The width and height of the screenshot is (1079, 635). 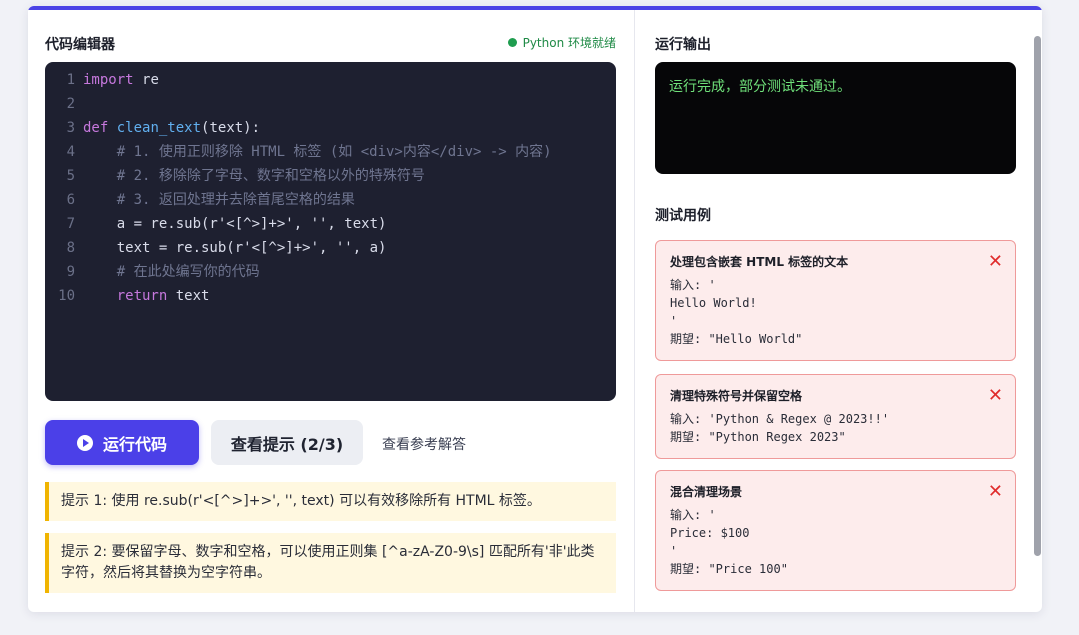 I want to click on view-hint-button: 查看提示 (2/3), so click(x=287, y=442).